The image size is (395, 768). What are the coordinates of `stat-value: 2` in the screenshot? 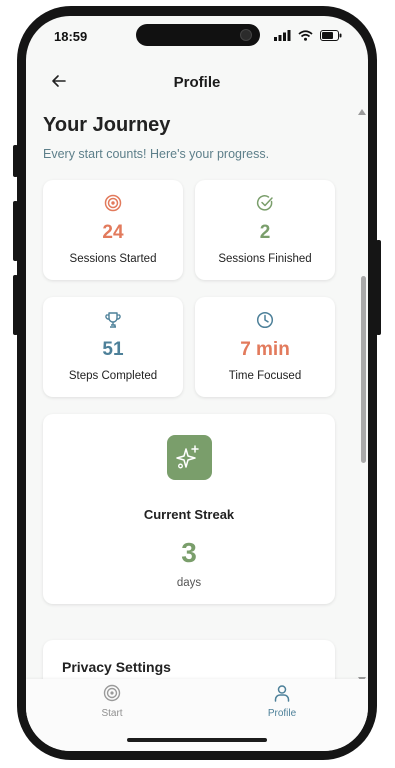 It's located at (265, 232).